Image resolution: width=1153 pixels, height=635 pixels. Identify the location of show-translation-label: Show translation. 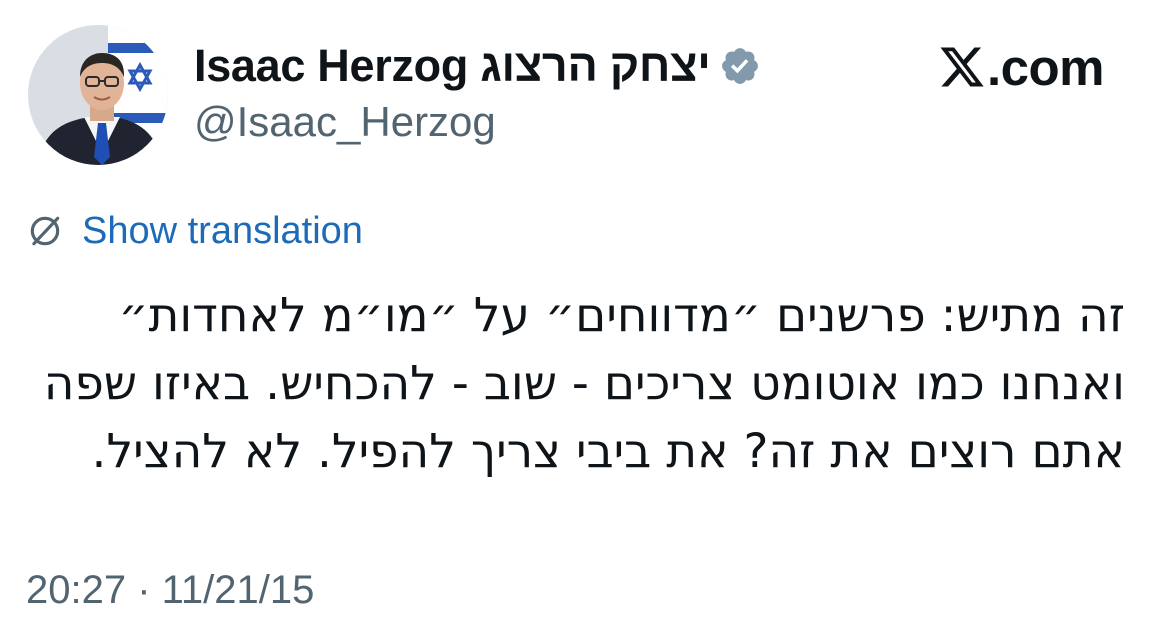
(222, 231).